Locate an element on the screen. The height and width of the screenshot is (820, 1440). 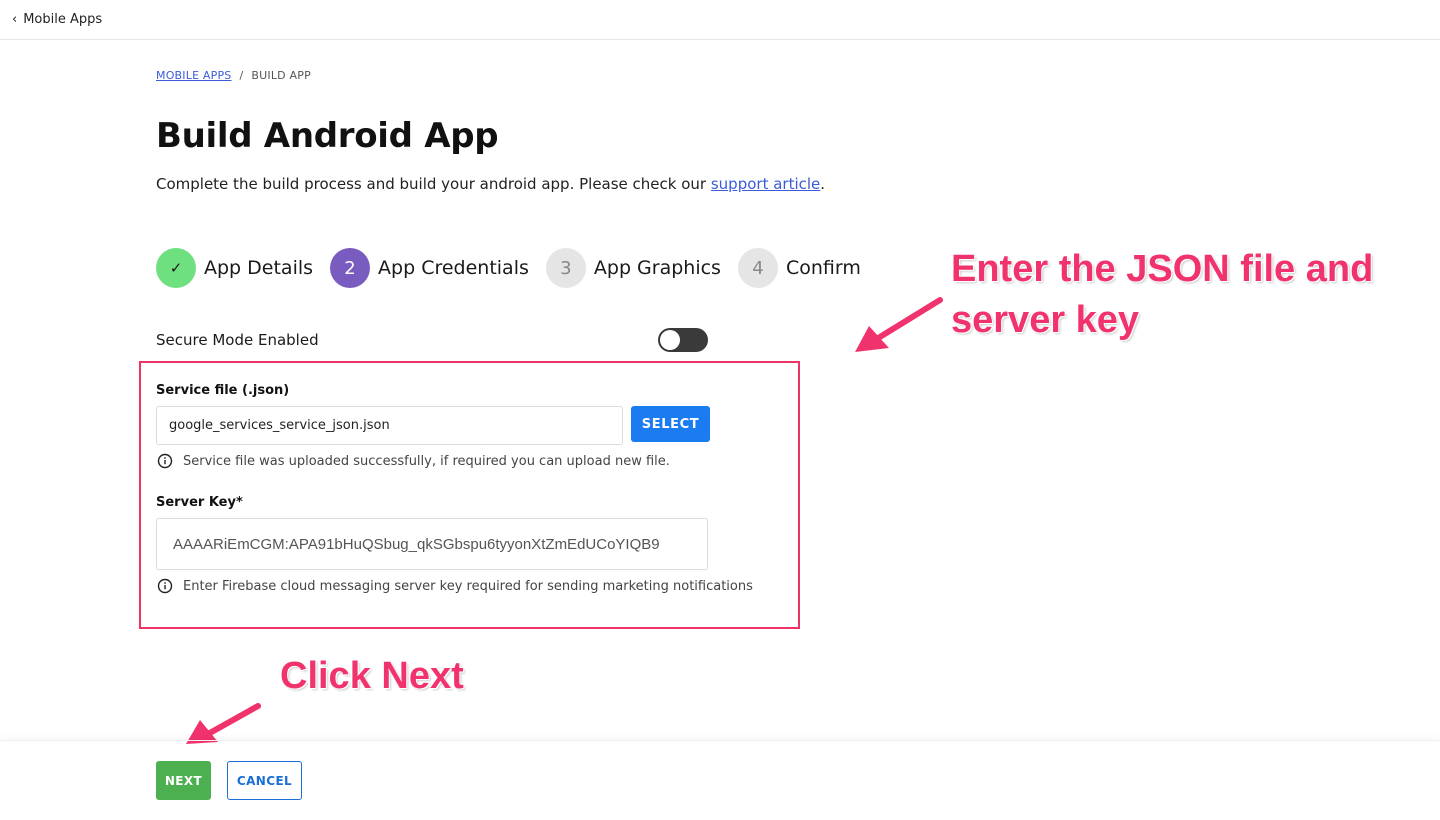
back-link-label: Mobile Apps is located at coordinates (63, 19).